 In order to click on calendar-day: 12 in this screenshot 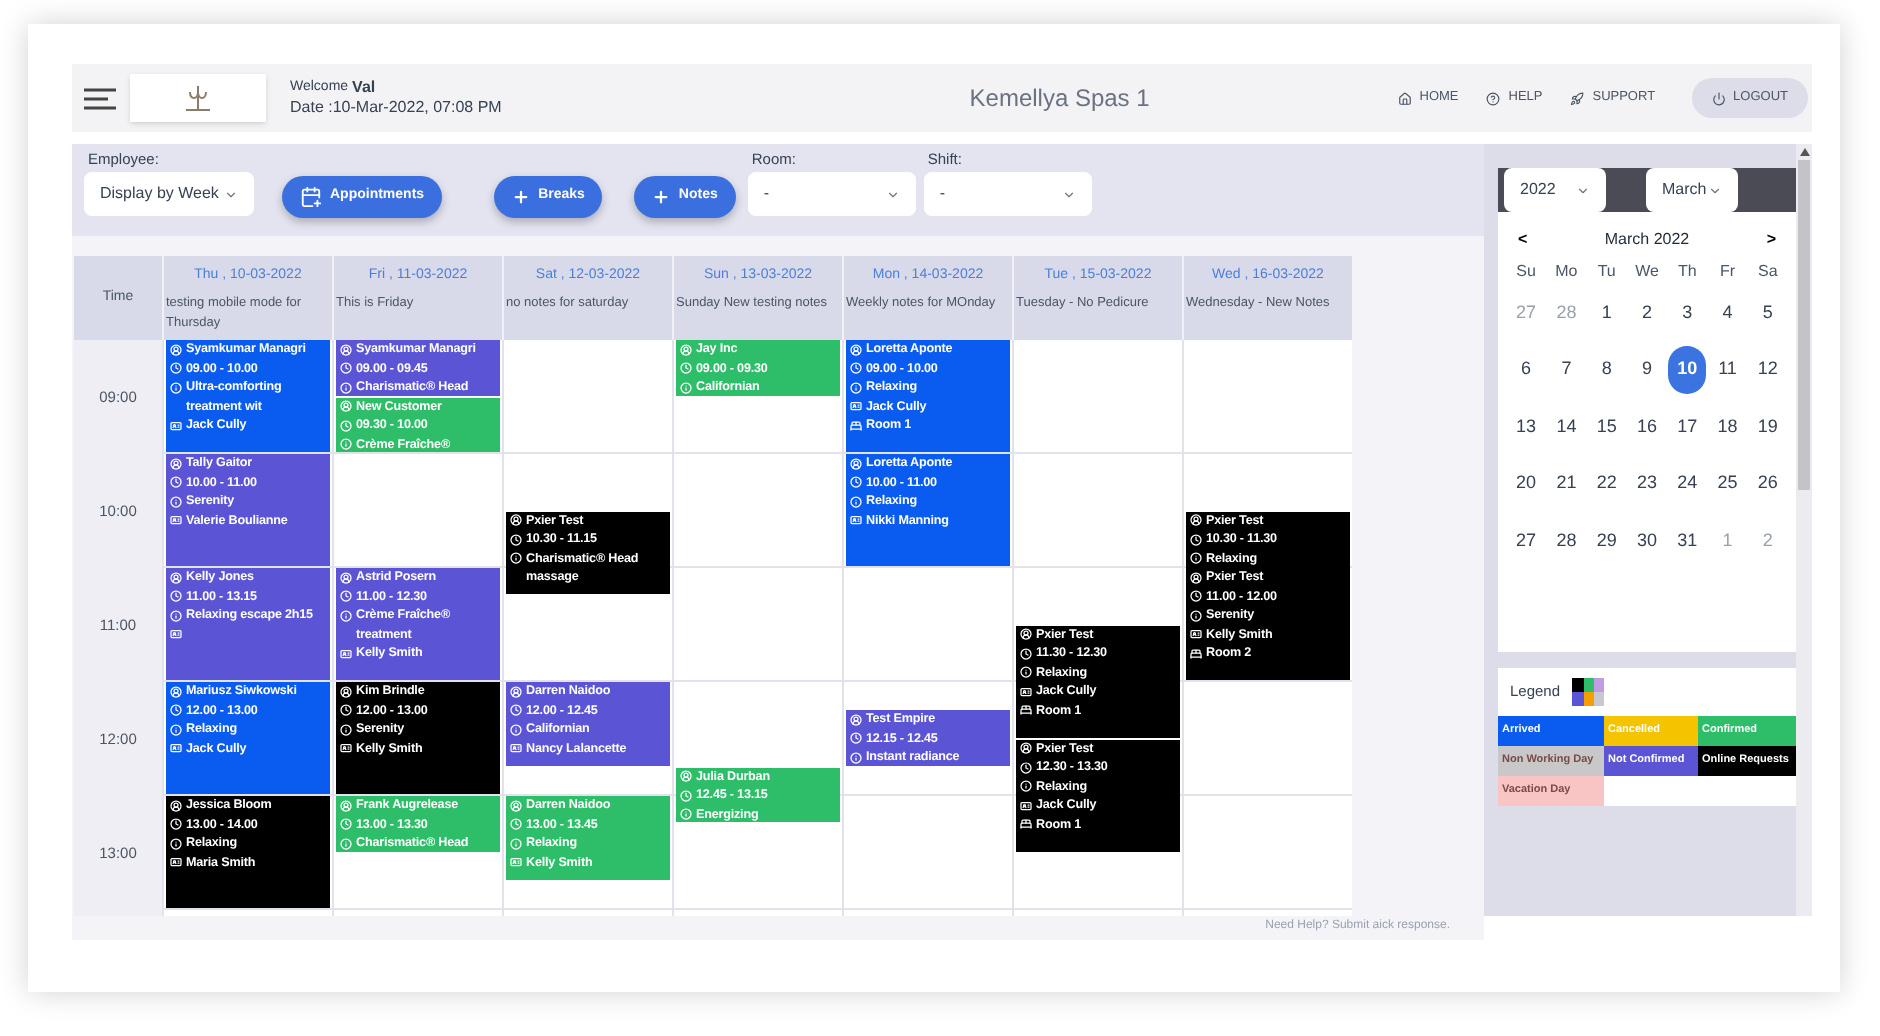, I will do `click(1767, 369)`.